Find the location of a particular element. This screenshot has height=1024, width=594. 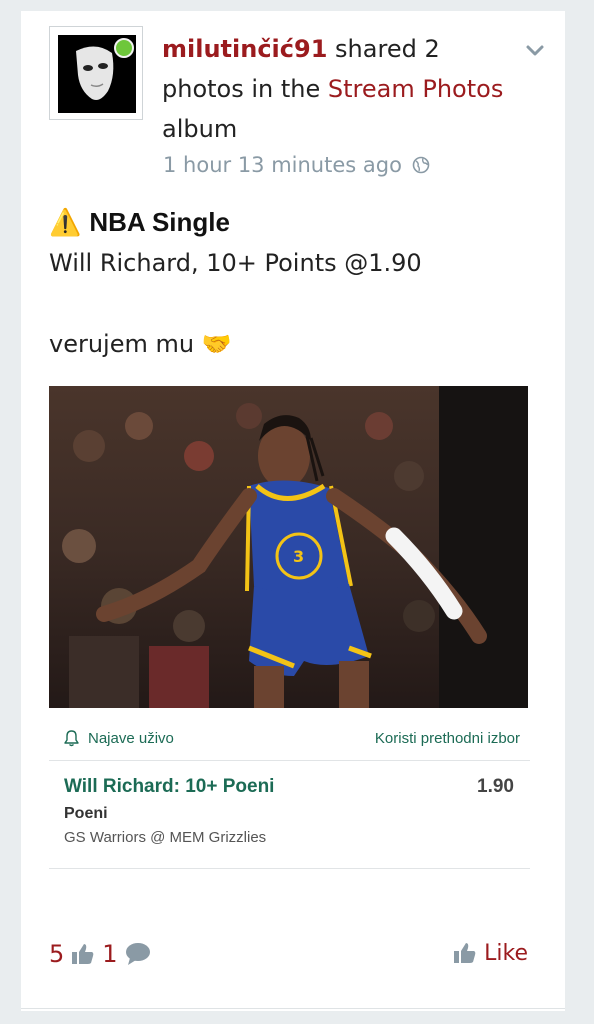

timestamp-text: 1 hour 13 minutes ago is located at coordinates (282, 165).